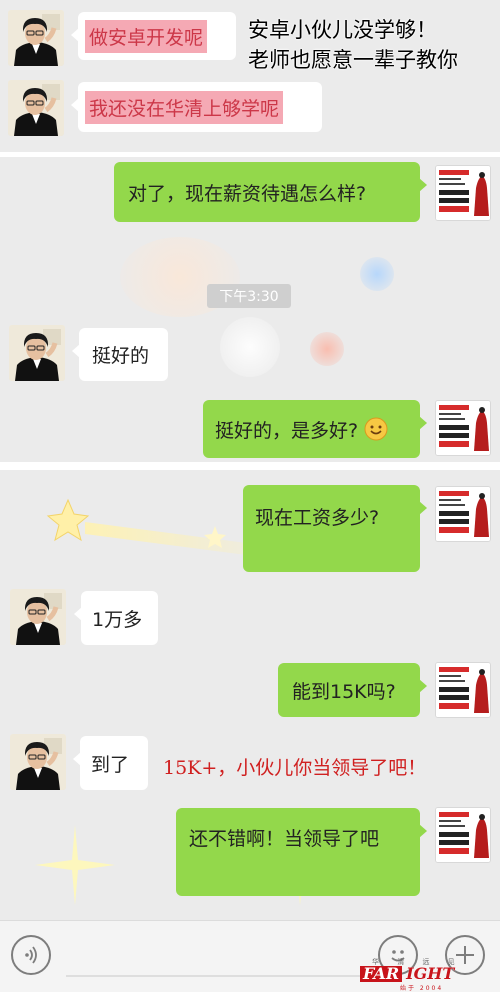 The width and height of the screenshot is (500, 992). I want to click on message-text: 现在工资多少?, so click(317, 518).